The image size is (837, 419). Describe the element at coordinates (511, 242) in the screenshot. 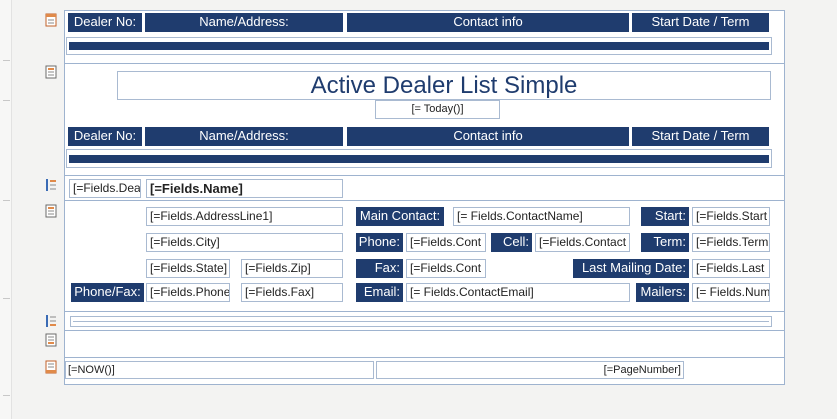

I see `cell-label: Cell:` at that location.